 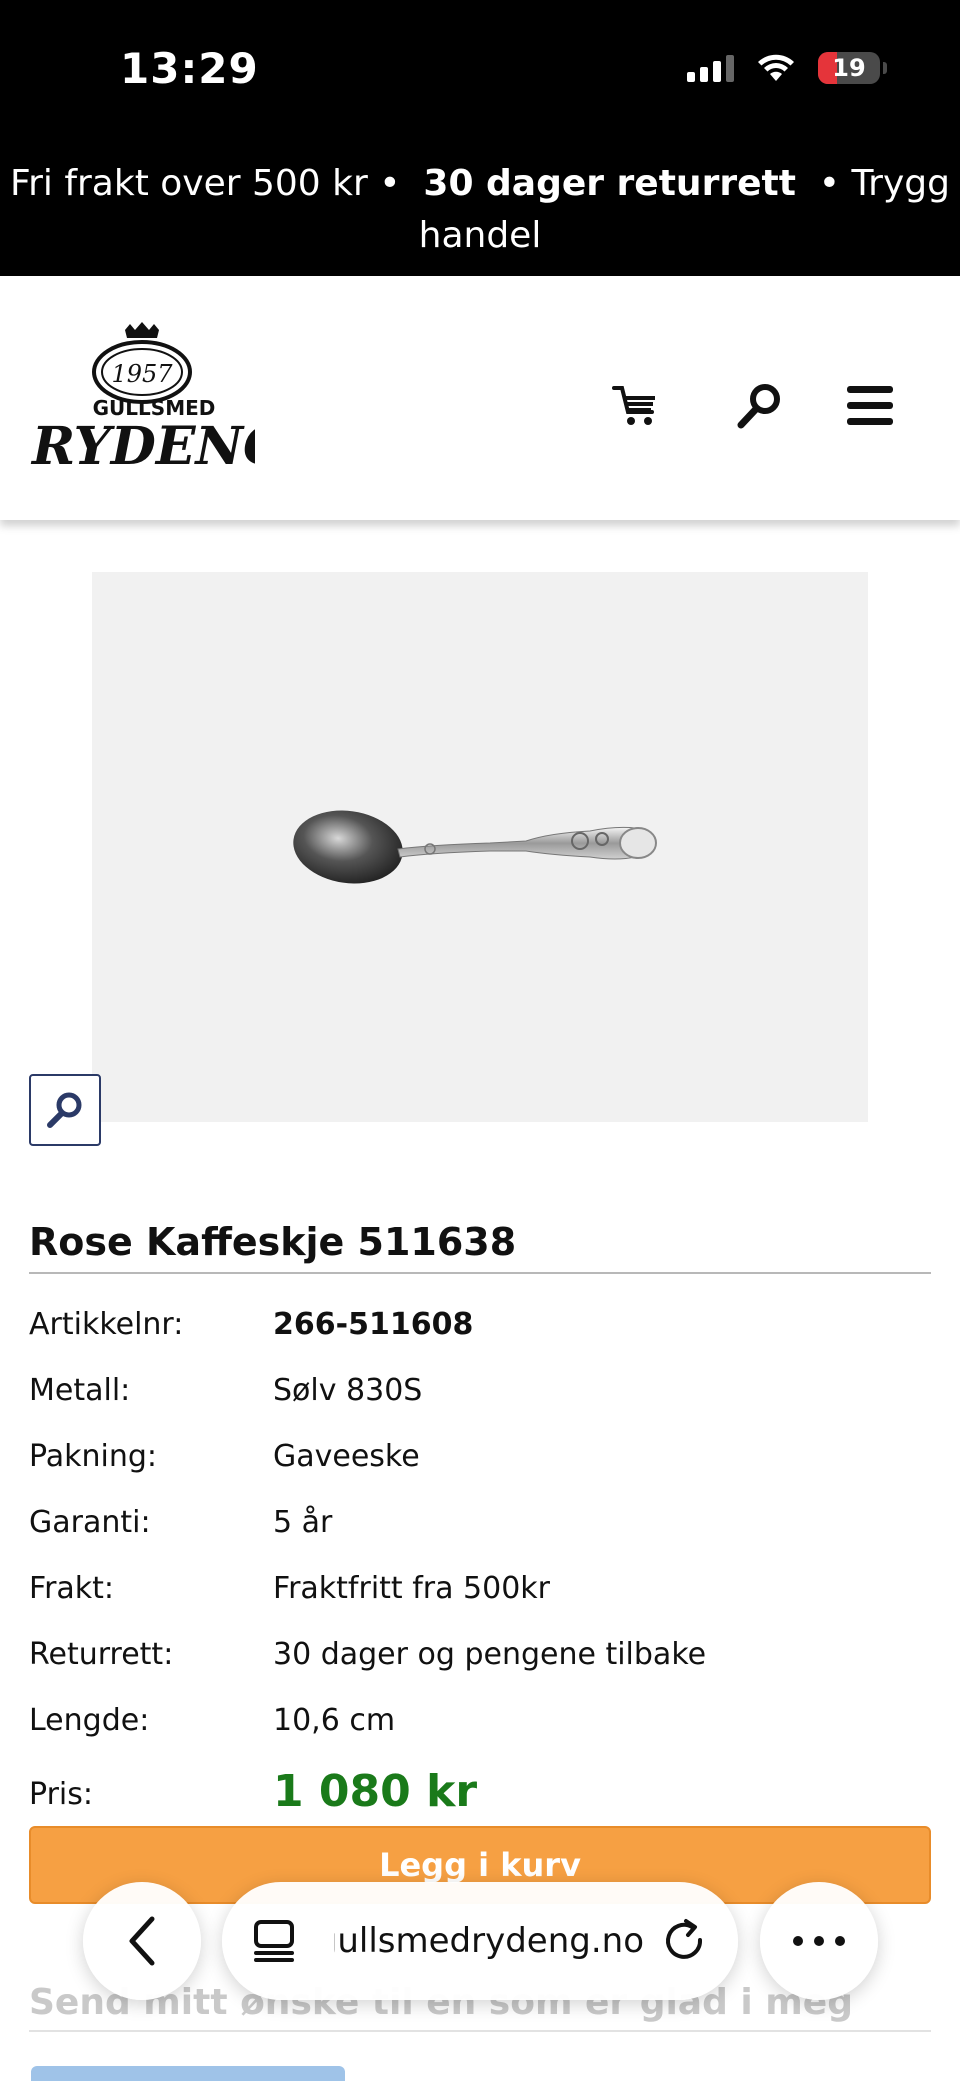 What do you see at coordinates (80, 1390) in the screenshot?
I see `spec-label: Metall:` at bounding box center [80, 1390].